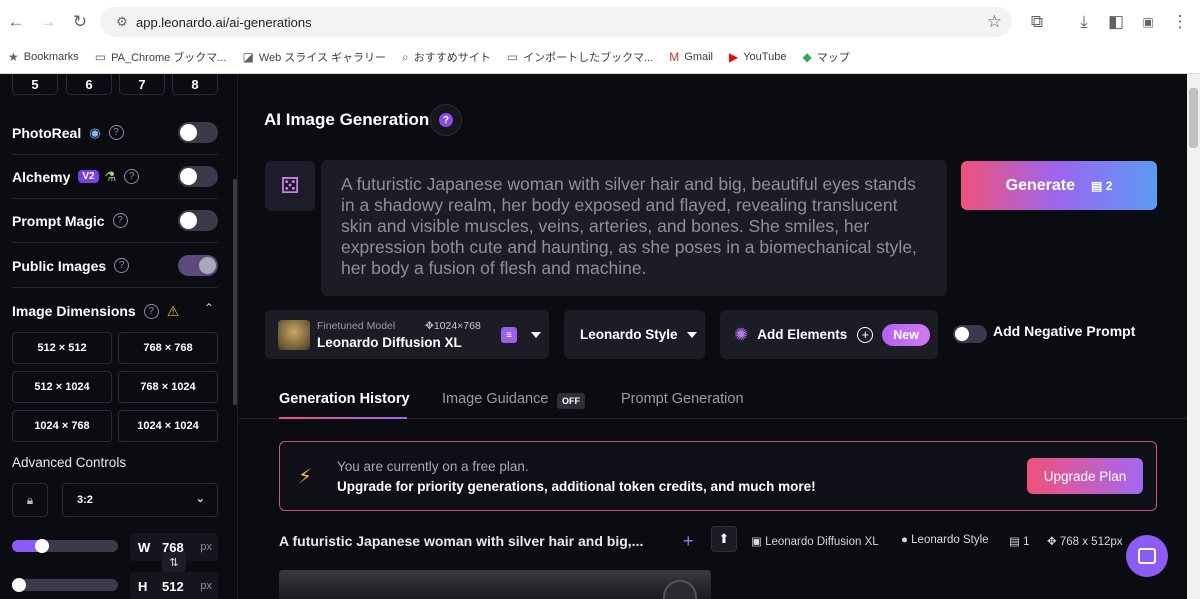 This screenshot has width=1200, height=599. Describe the element at coordinates (1085, 541) in the screenshot. I see `history-size: ✥ 768 x 512px` at that location.